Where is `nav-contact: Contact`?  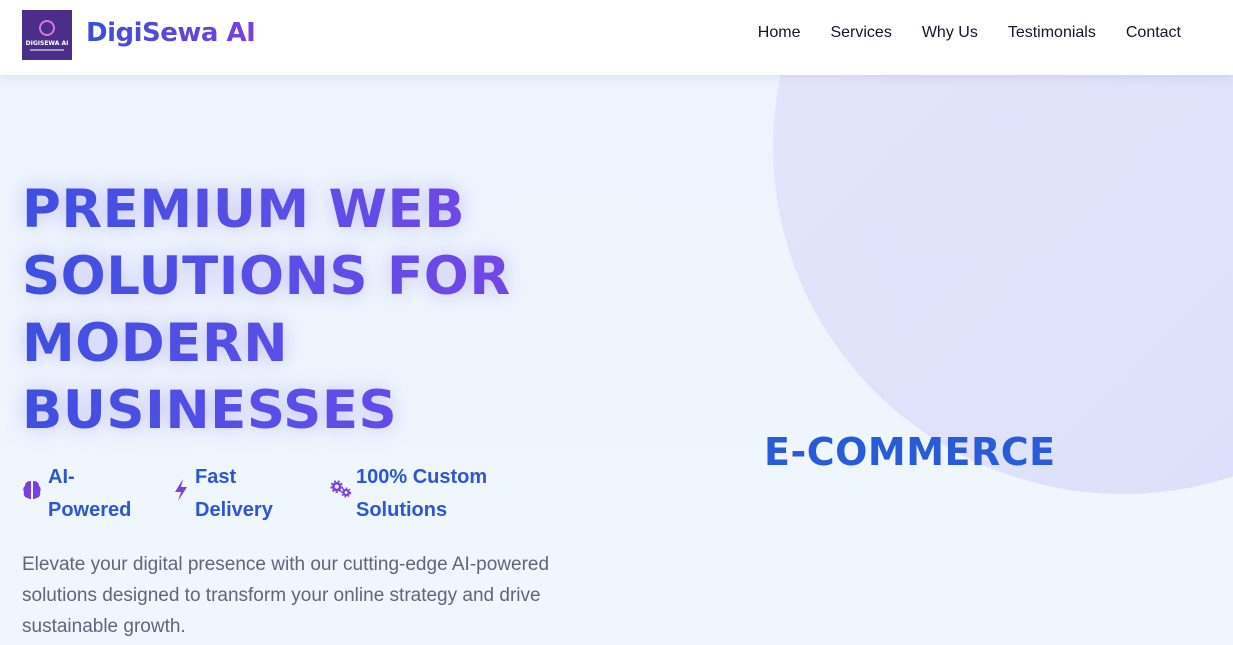 nav-contact: Contact is located at coordinates (1153, 33).